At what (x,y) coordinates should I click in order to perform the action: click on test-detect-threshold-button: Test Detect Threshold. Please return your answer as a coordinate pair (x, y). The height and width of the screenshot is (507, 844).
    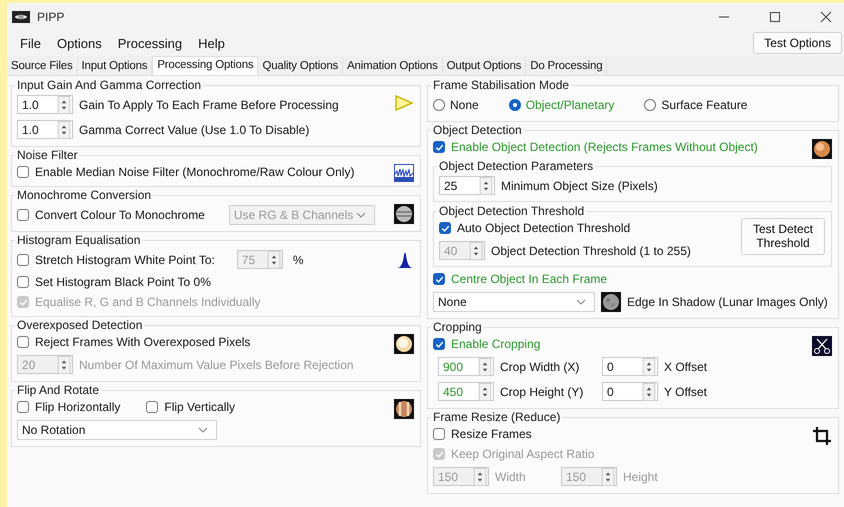
    Looking at the image, I should click on (783, 236).